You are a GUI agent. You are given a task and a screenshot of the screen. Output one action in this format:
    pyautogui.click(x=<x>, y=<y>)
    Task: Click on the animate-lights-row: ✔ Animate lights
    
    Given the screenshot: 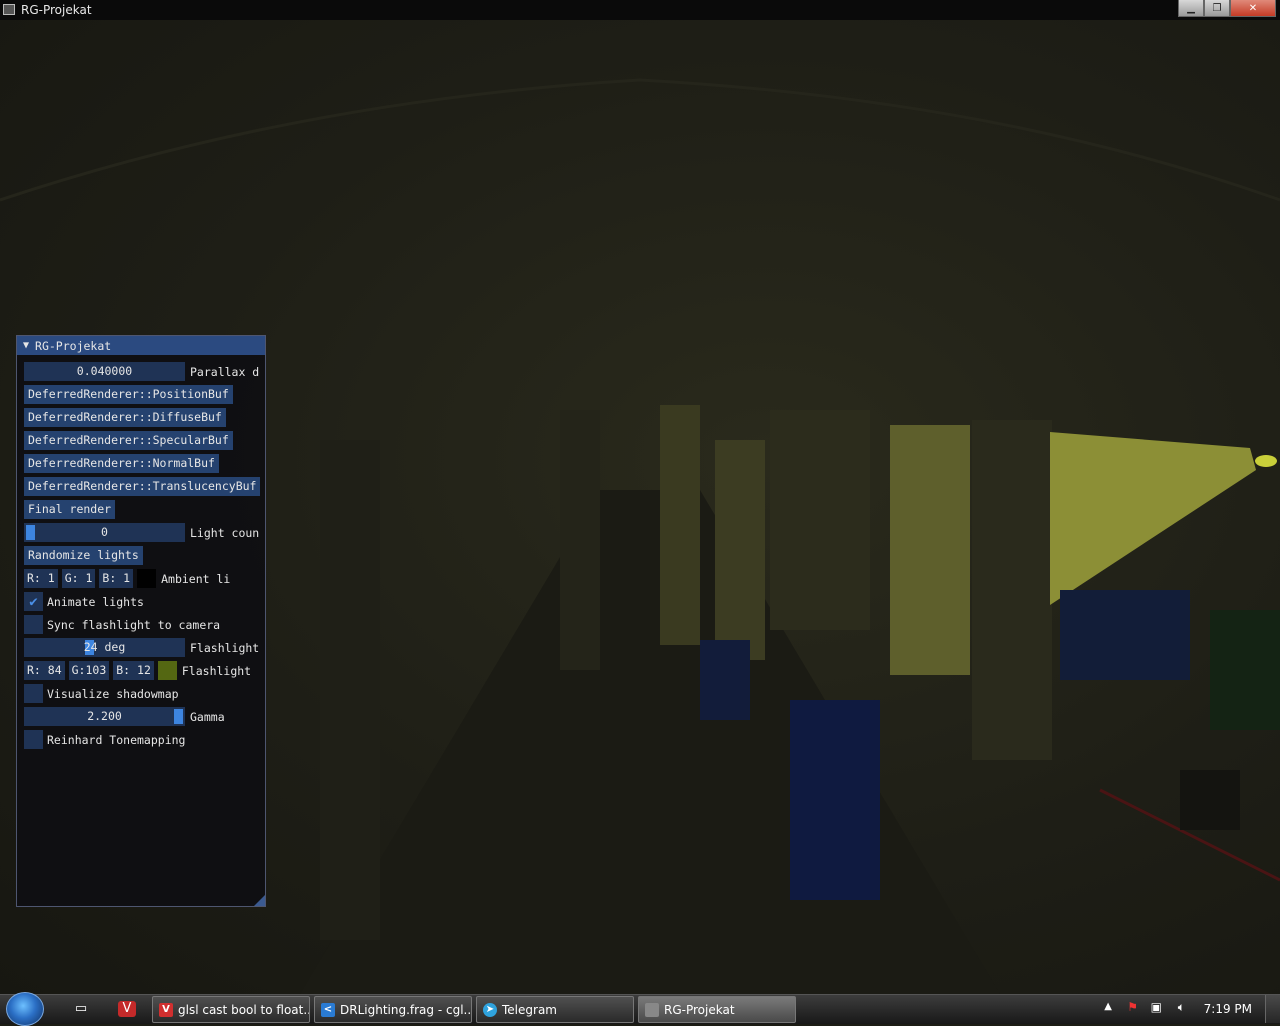 What is the action you would take?
    pyautogui.click(x=84, y=601)
    